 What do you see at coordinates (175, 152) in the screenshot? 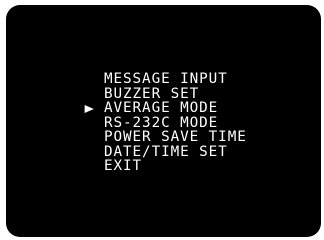
I see `menu-item-date-time-set: DATE/TIME SET` at bounding box center [175, 152].